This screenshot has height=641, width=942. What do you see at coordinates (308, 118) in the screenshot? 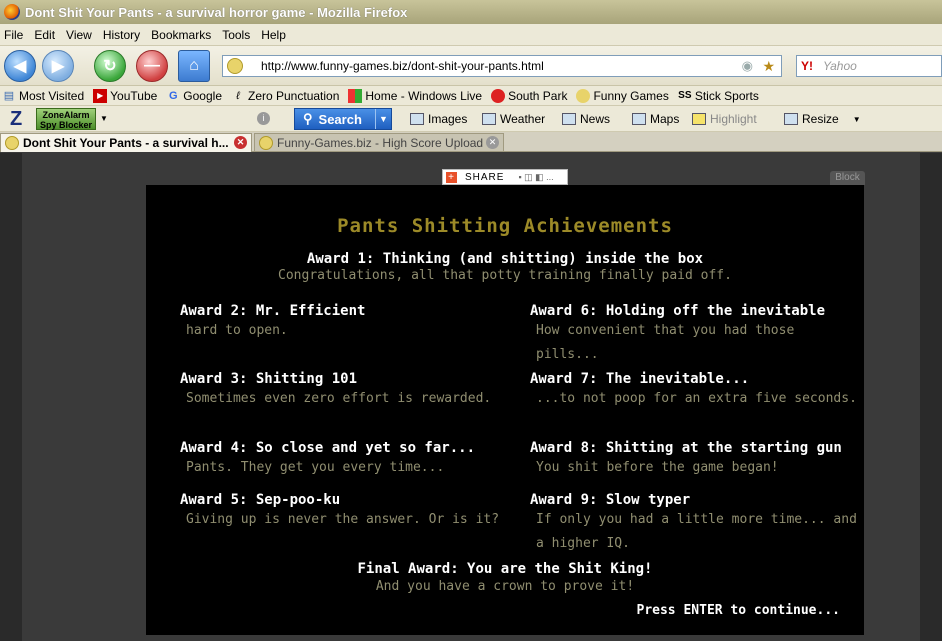
I see `magnifier-icon: ⚲` at bounding box center [308, 118].